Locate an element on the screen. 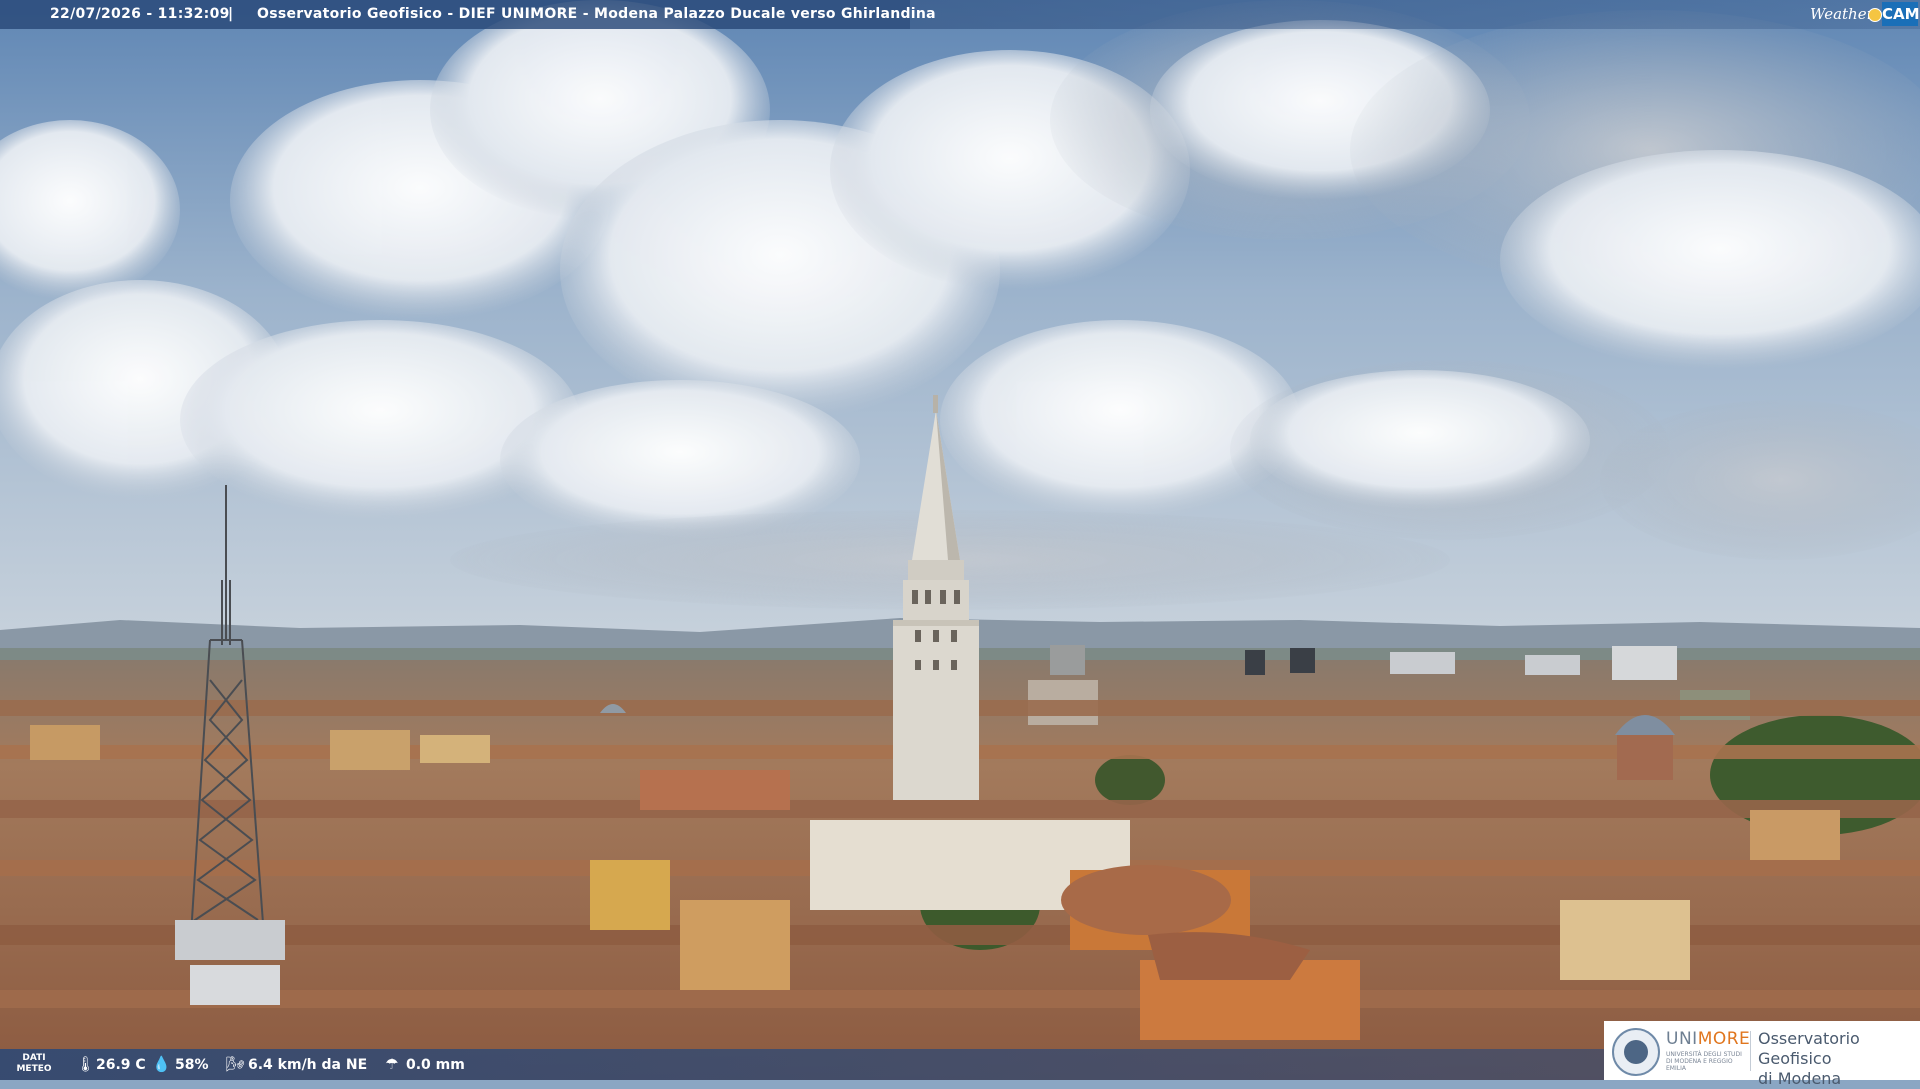 This screenshot has width=1920, height=1089. humidity-value: 58% is located at coordinates (192, 1065).